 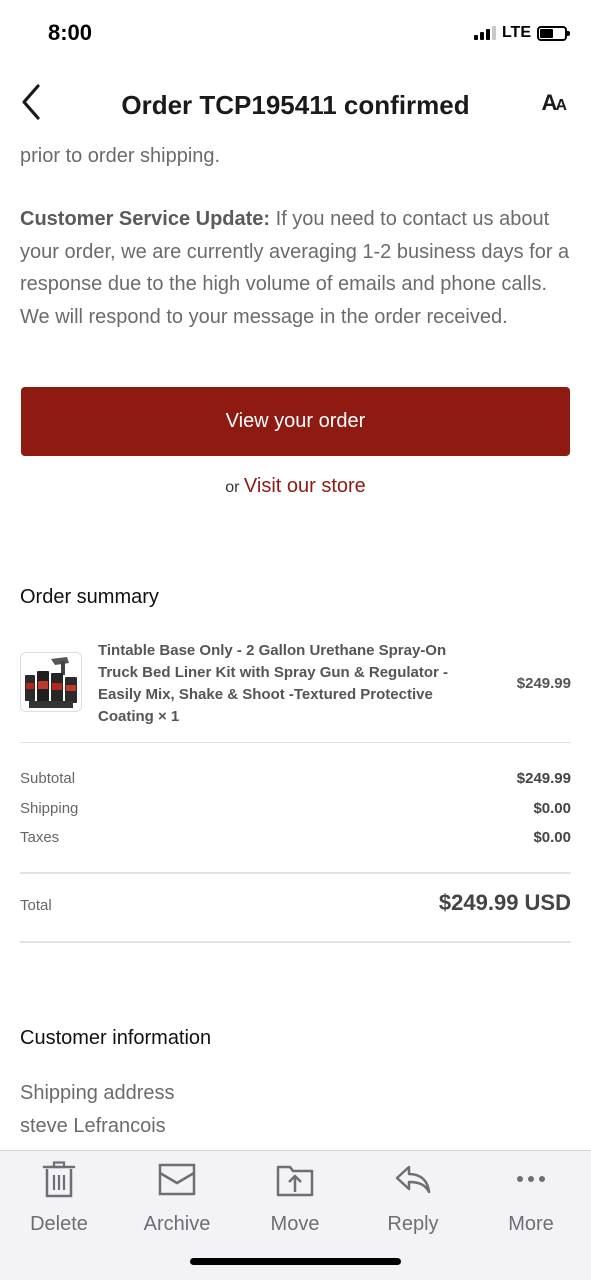 I want to click on trash-icon, so click(x=59, y=1179).